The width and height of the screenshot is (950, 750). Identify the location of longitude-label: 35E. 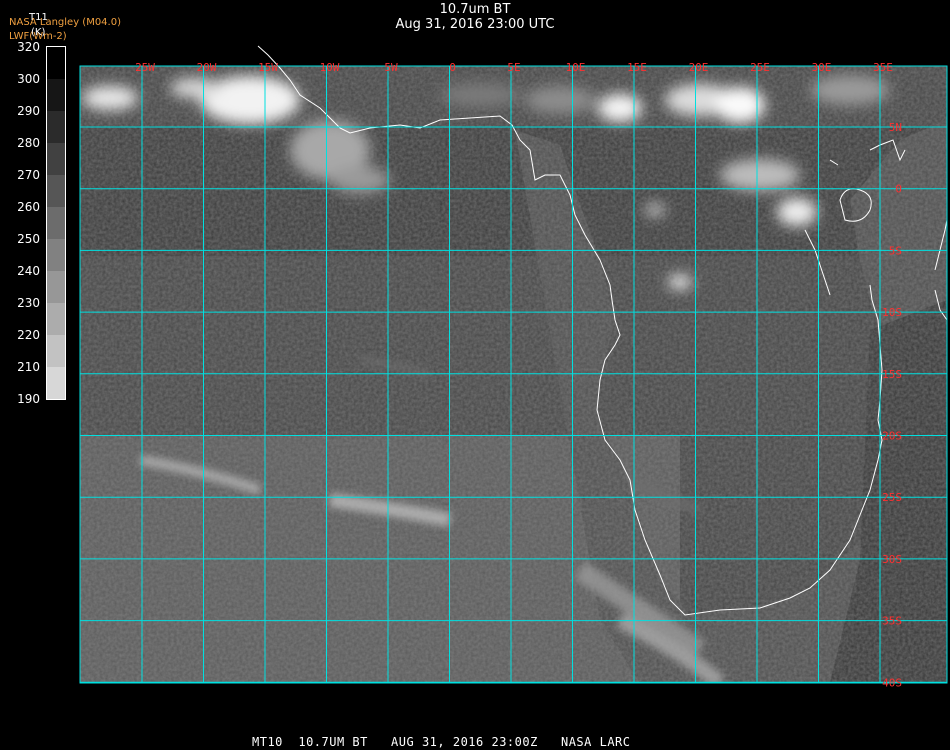
(883, 67).